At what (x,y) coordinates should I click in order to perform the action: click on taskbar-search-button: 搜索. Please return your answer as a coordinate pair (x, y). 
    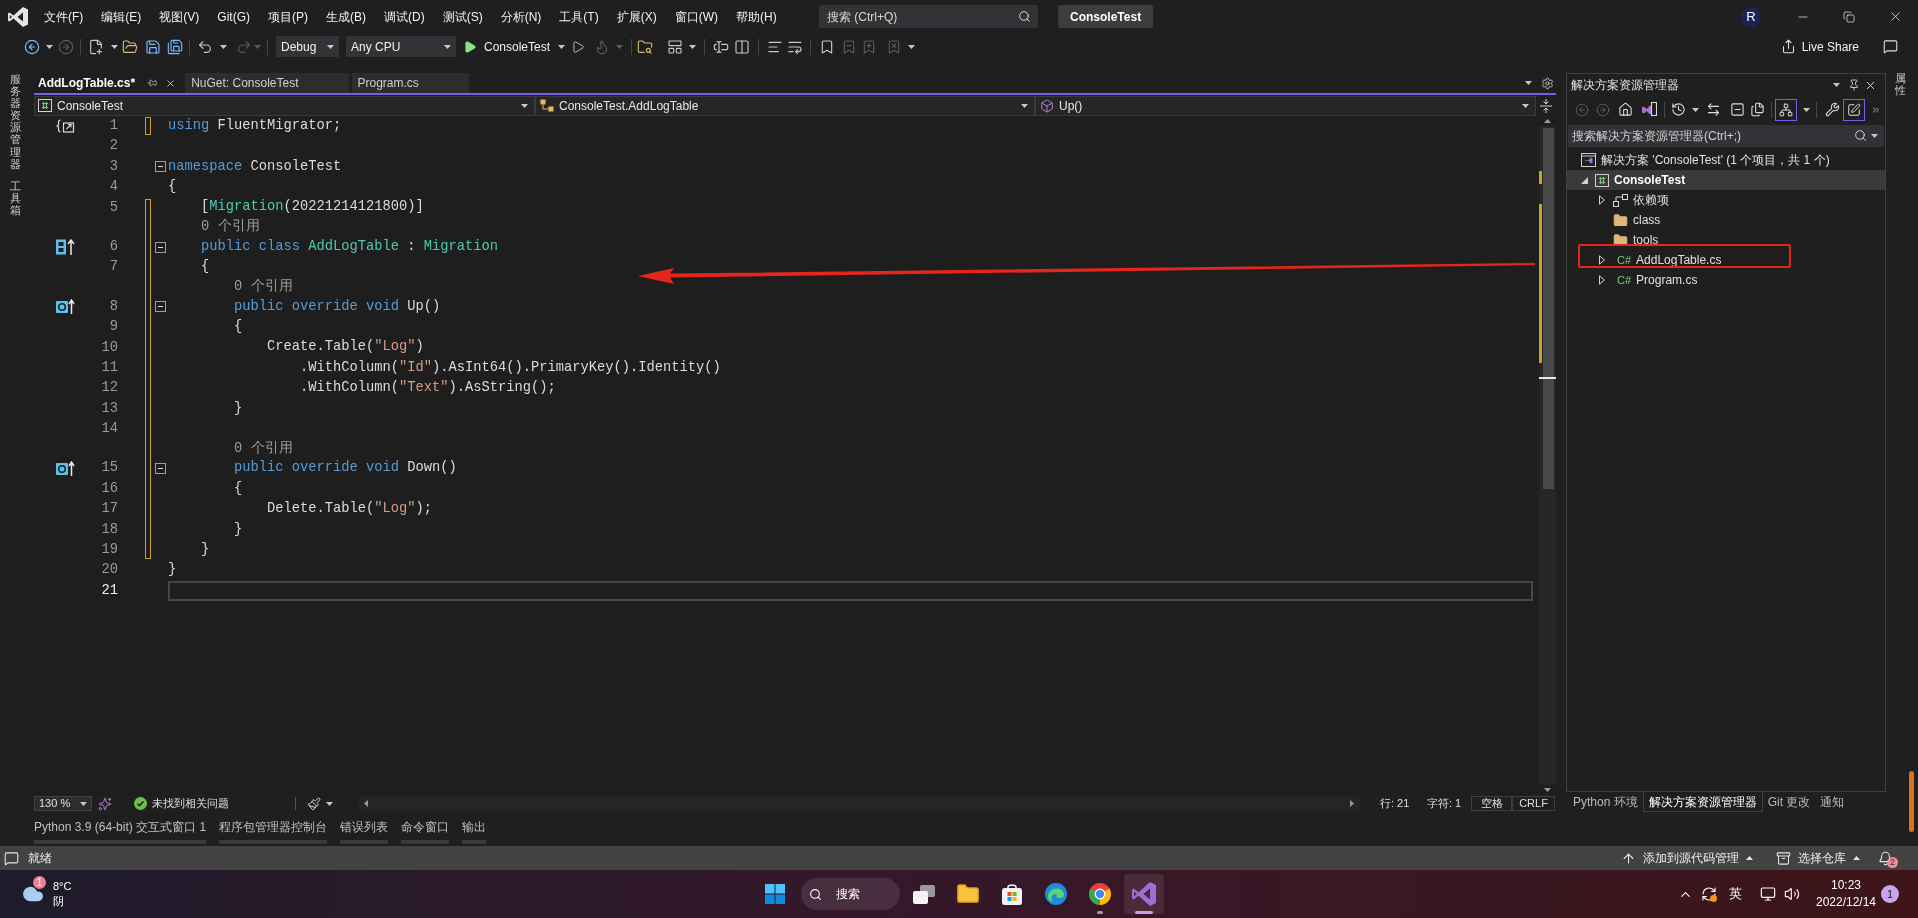
    Looking at the image, I should click on (850, 894).